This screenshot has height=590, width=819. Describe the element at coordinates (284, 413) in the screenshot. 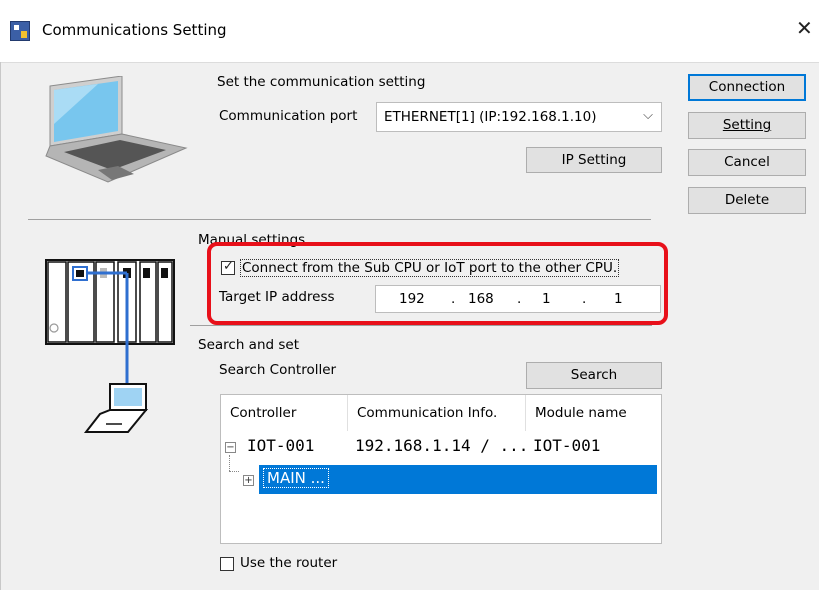

I see `column-header-controller: Controller` at that location.